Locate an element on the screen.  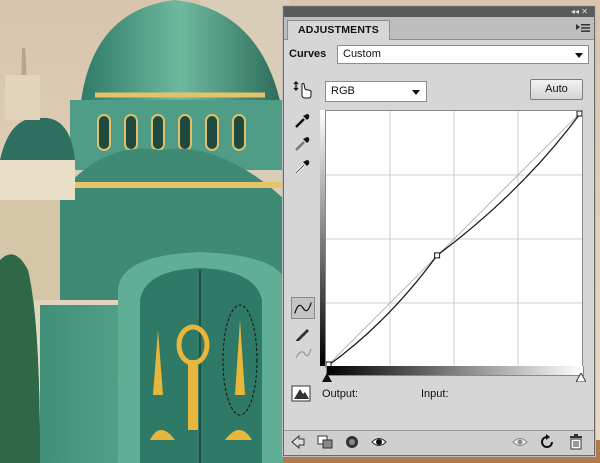
panel-tab-row: ADJUSTMENTS is located at coordinates (439, 28).